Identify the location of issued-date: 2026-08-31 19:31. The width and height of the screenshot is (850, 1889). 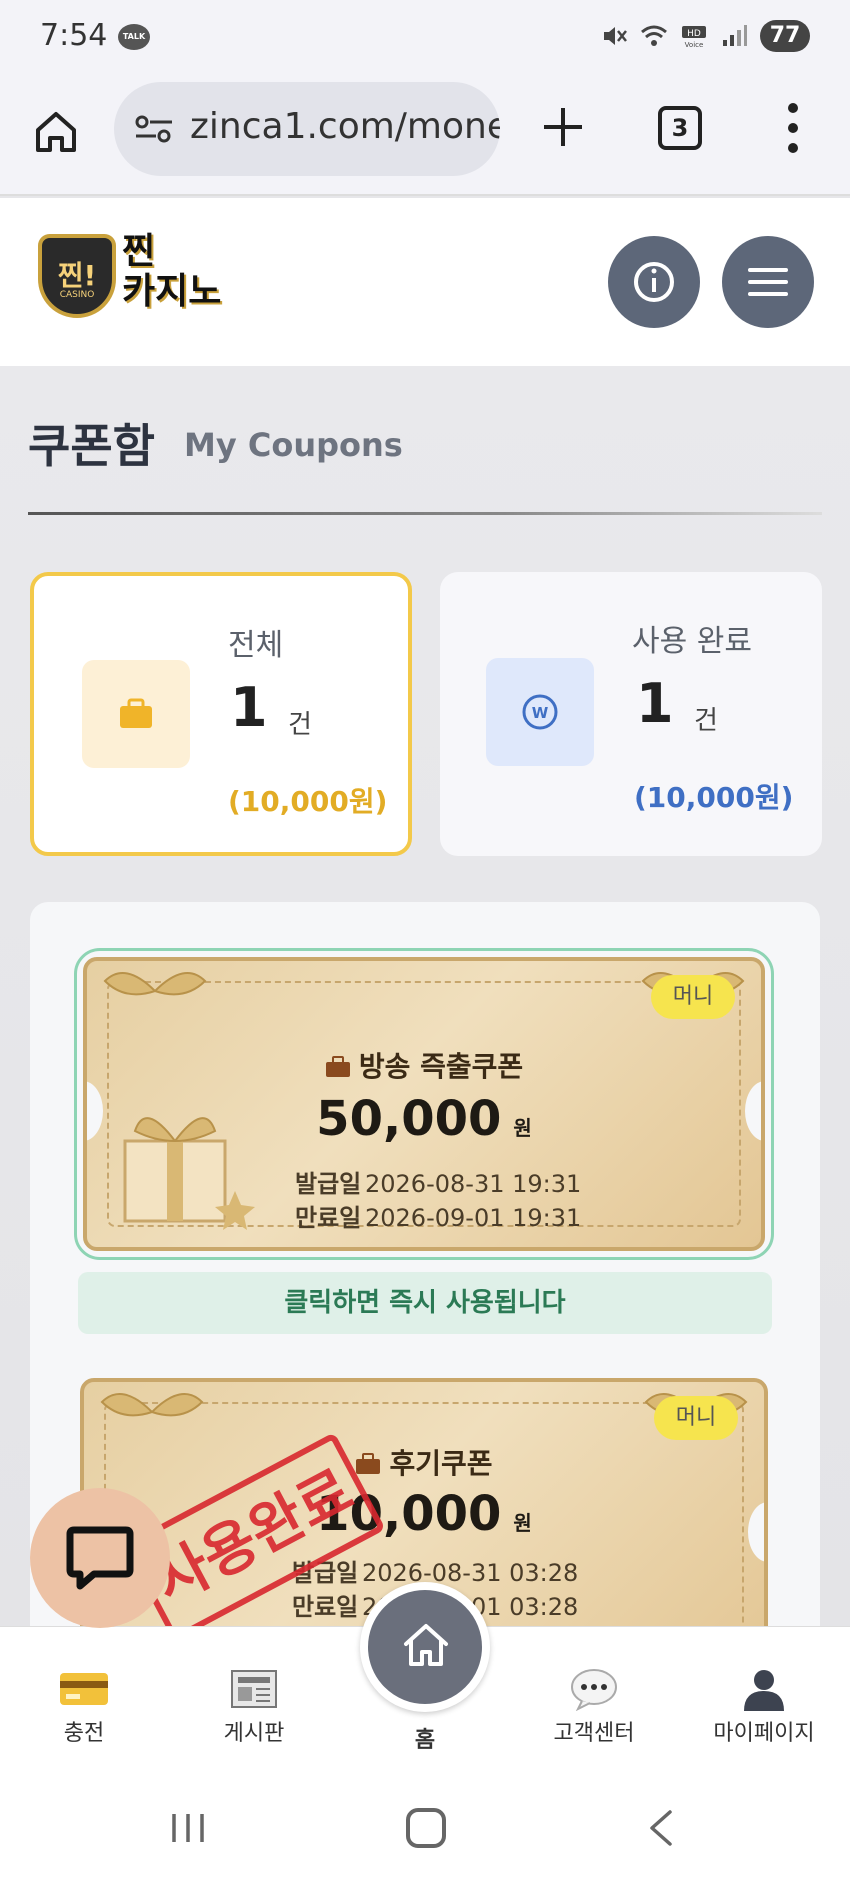
(473, 1184).